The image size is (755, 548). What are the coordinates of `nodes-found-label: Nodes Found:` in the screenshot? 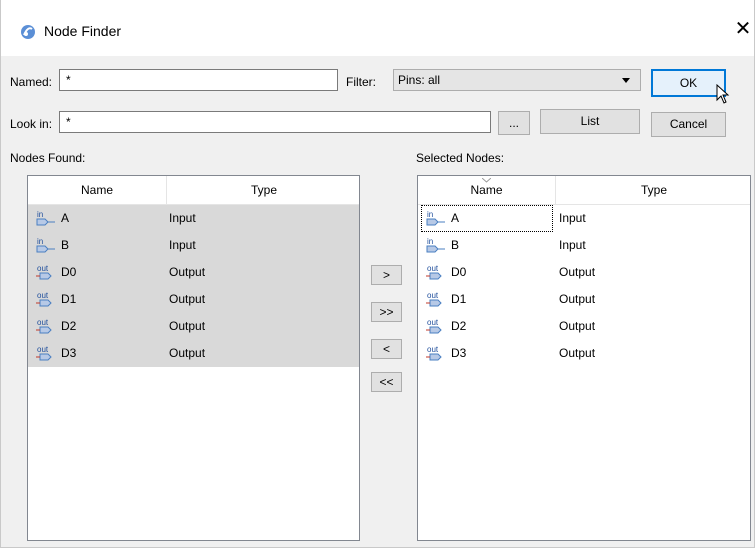 It's located at (48, 158).